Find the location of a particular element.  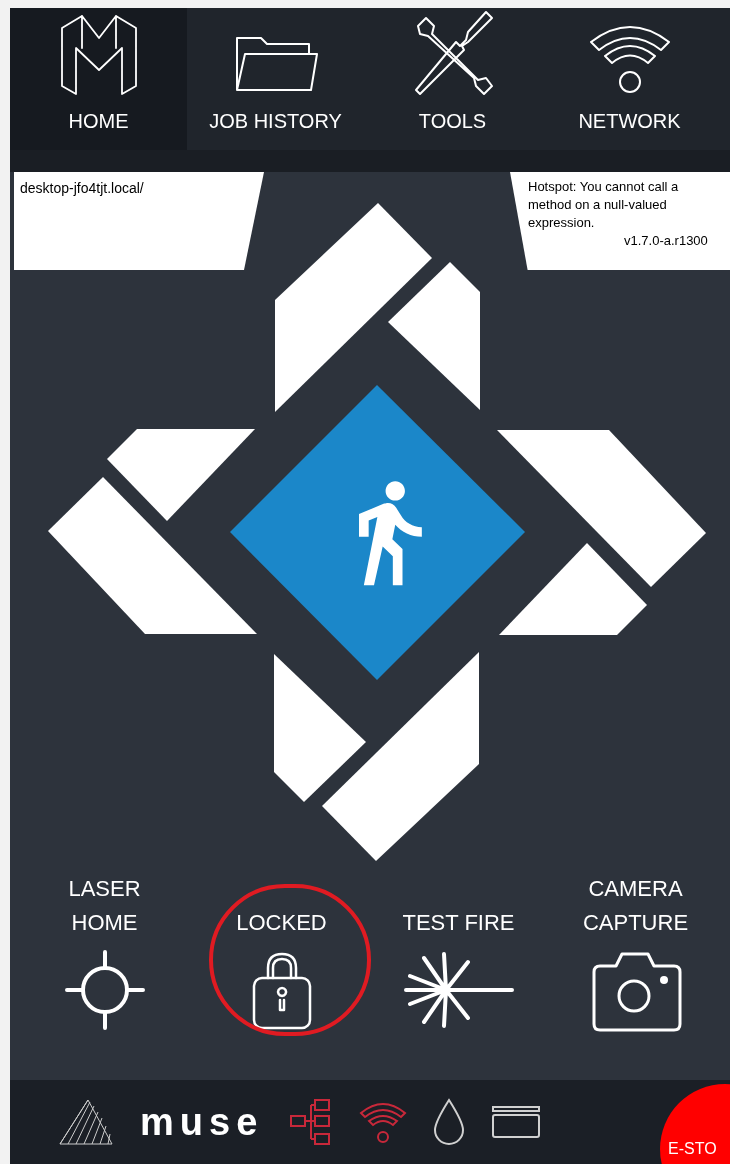

fan-logo-icon is located at coordinates (86, 1122).